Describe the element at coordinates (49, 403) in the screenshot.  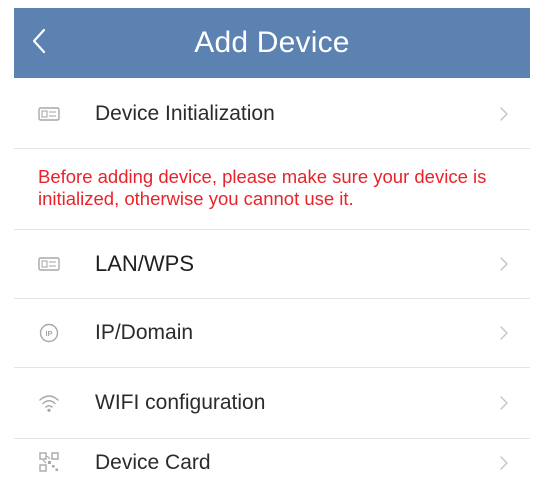
I see `wifi-icon` at that location.